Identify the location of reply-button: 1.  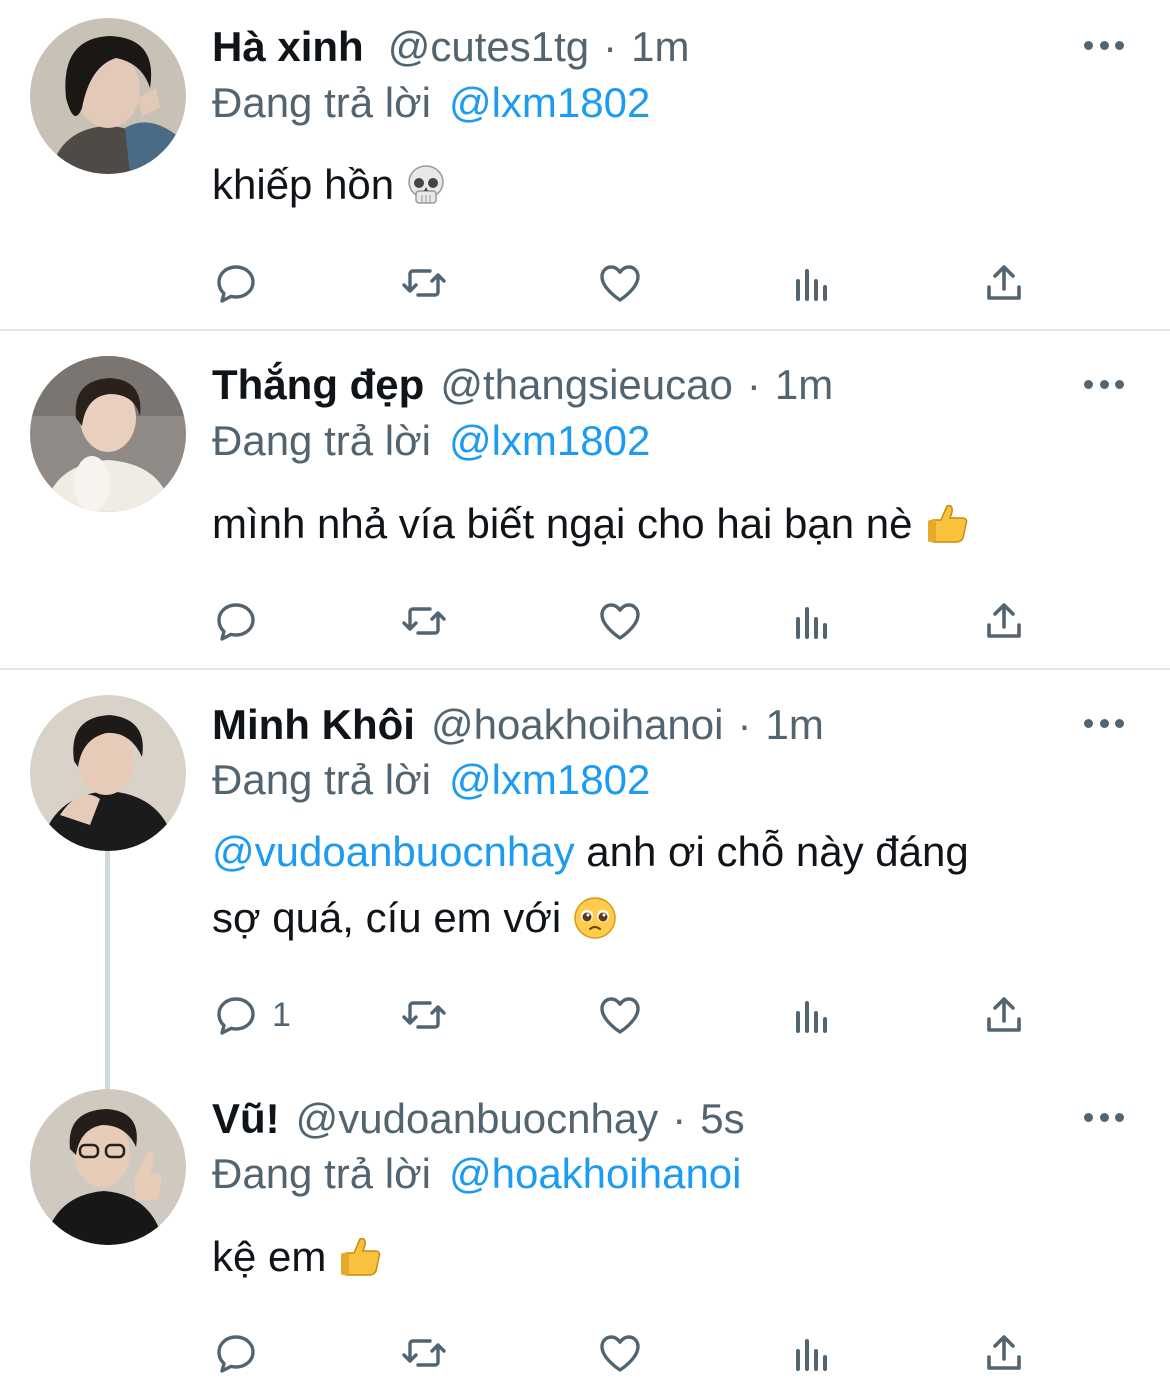
(251, 1015).